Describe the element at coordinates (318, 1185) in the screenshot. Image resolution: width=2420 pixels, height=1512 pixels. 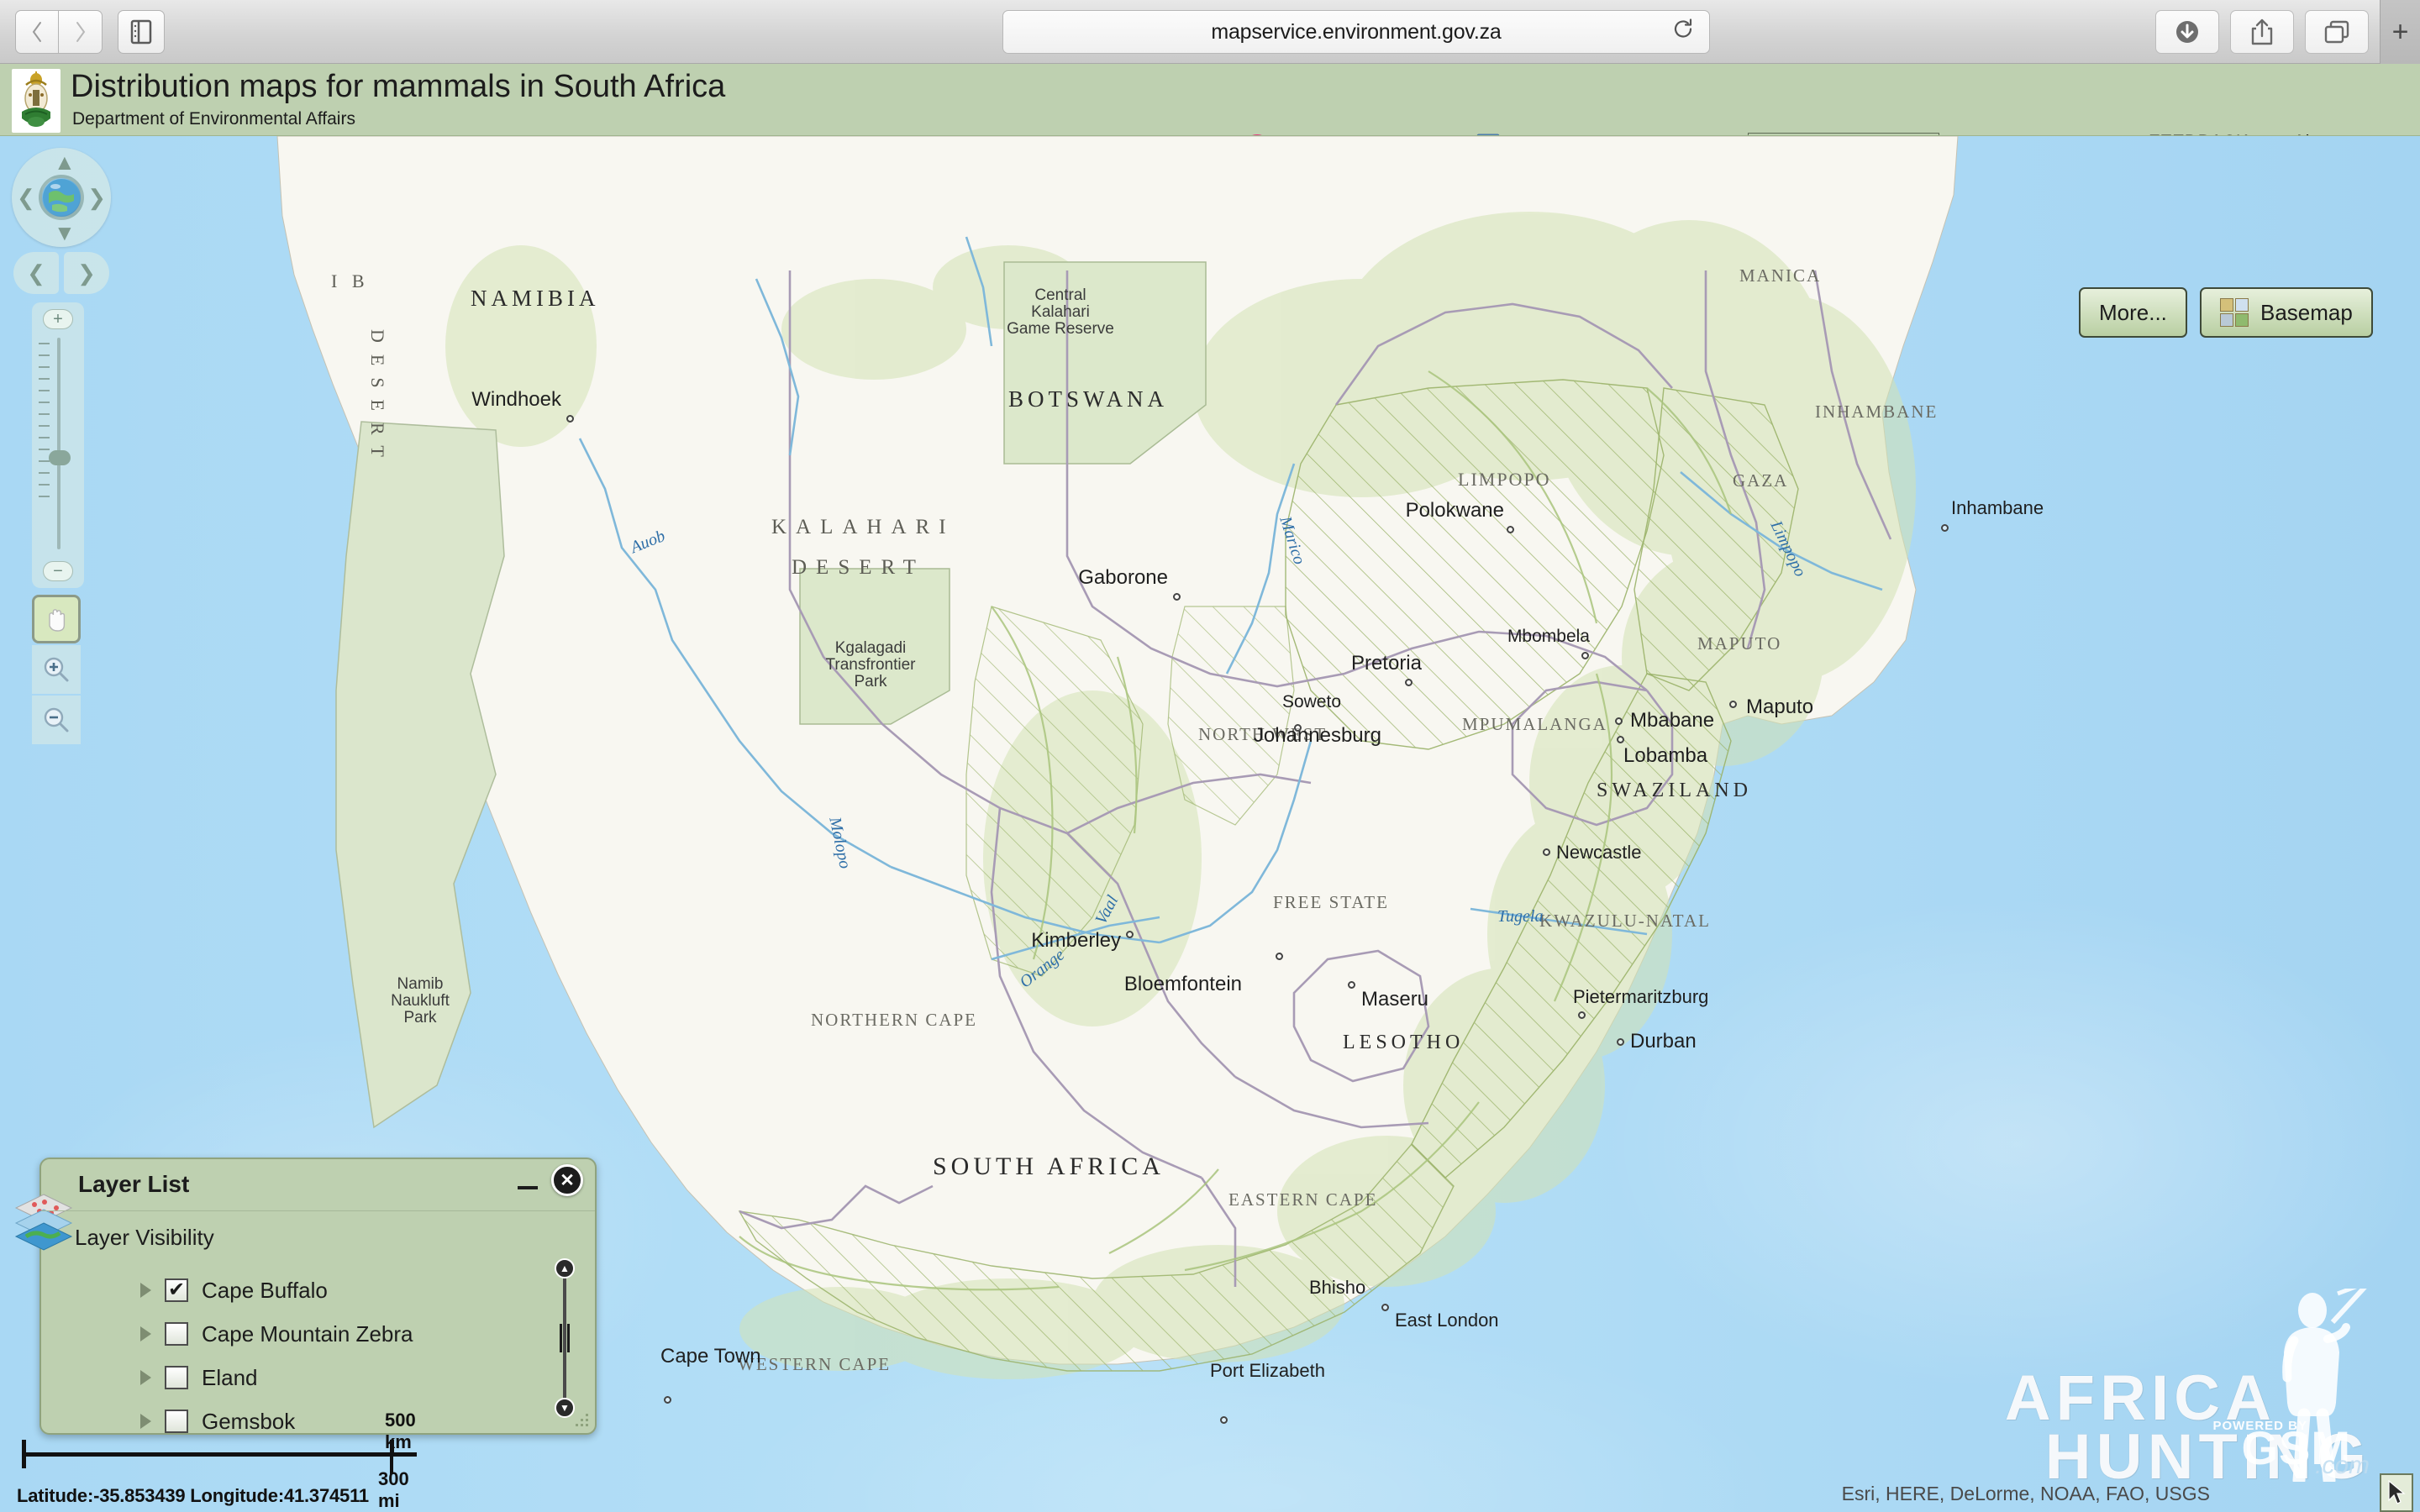
I see `layer-list-header: Layer List ✕` at that location.